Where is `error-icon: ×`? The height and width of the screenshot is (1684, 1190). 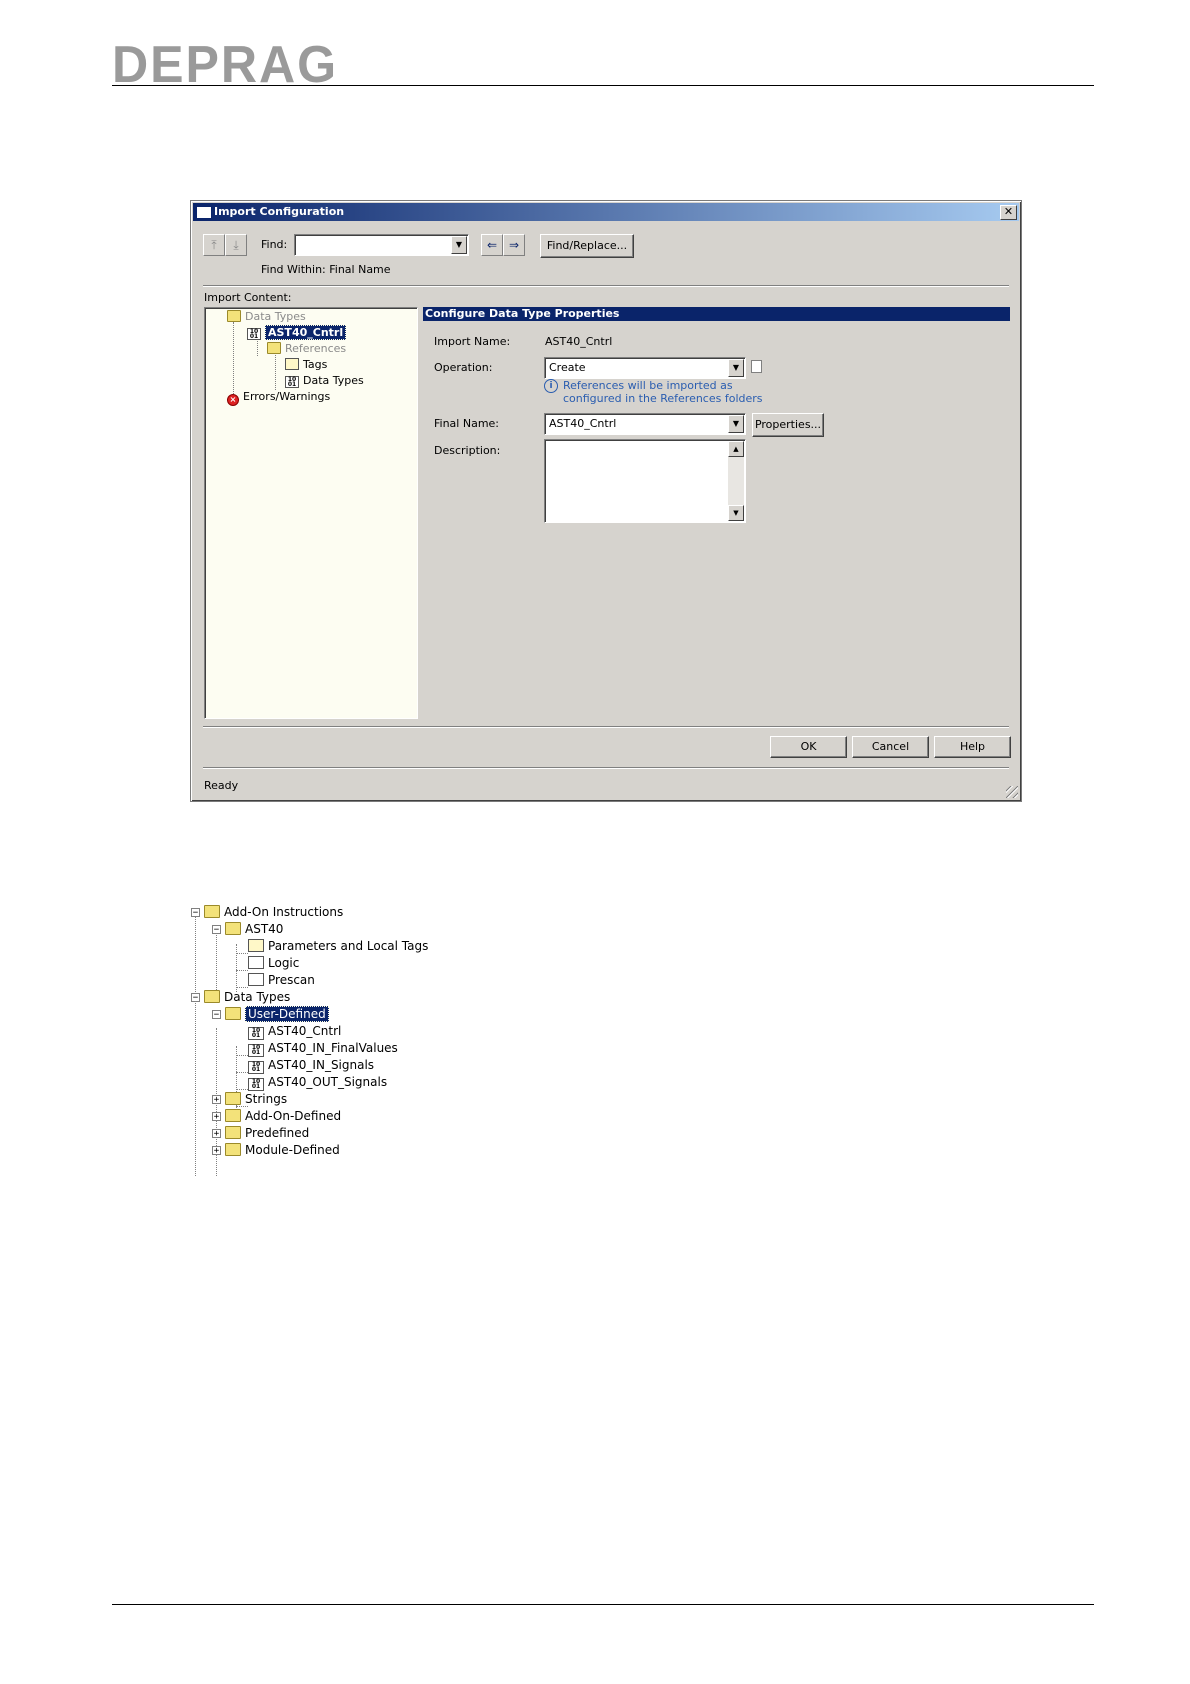 error-icon: × is located at coordinates (233, 400).